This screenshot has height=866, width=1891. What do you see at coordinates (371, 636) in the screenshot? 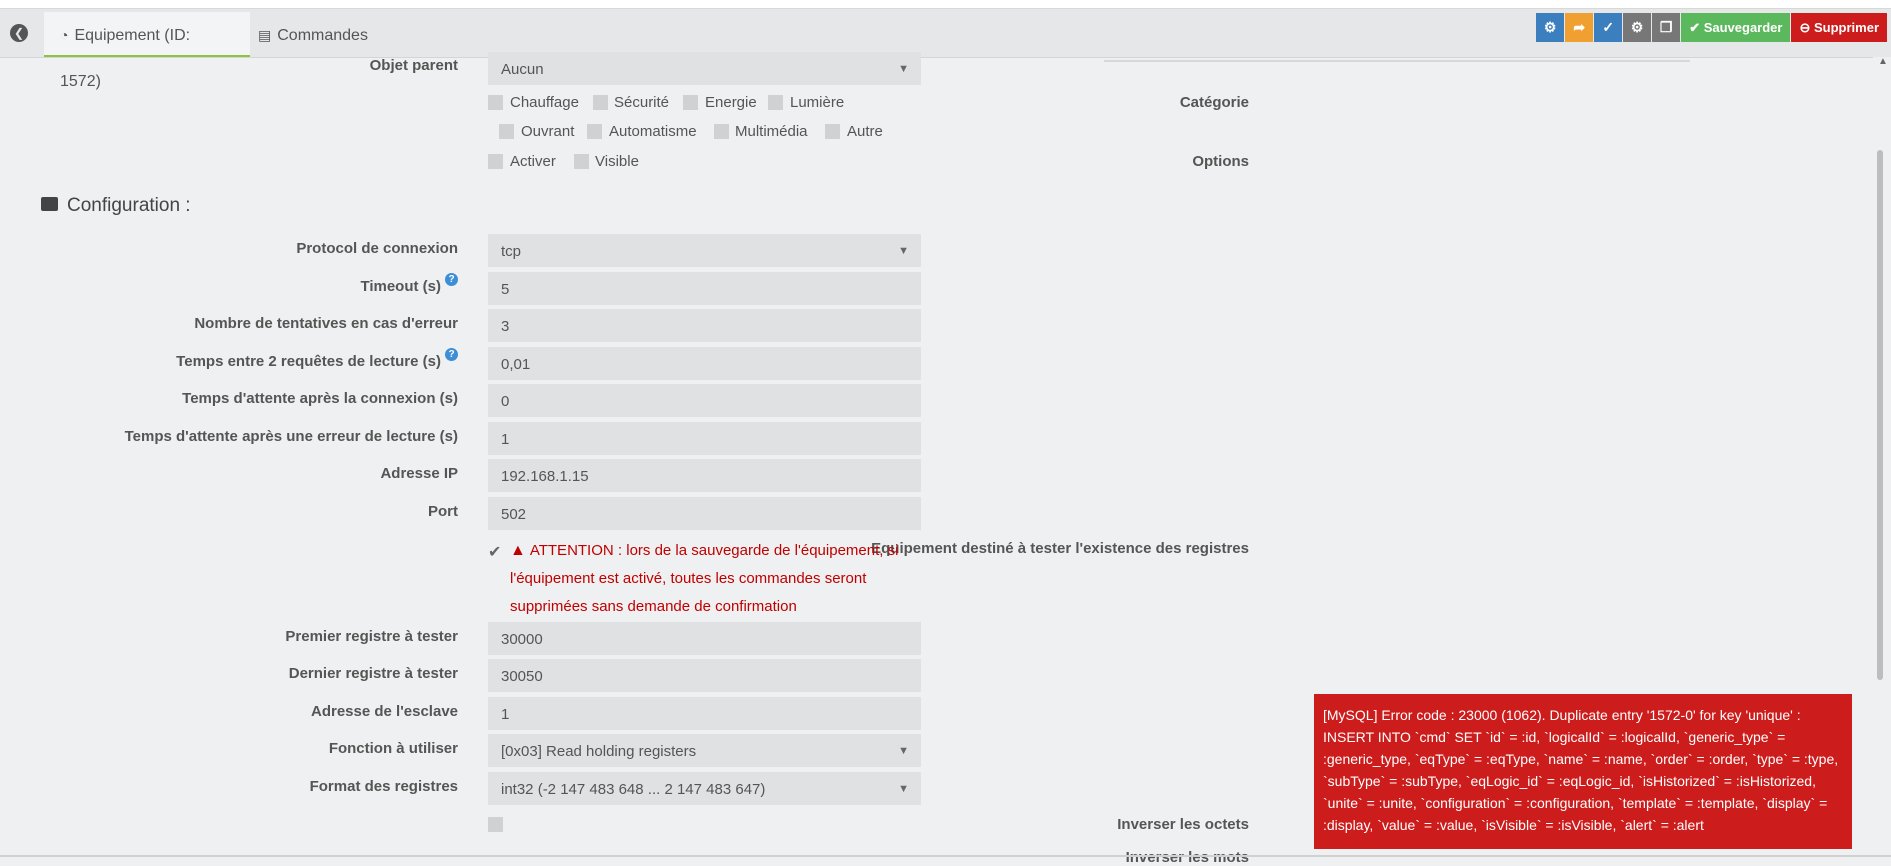
I see `first-register-label: Premier registre à tester` at bounding box center [371, 636].